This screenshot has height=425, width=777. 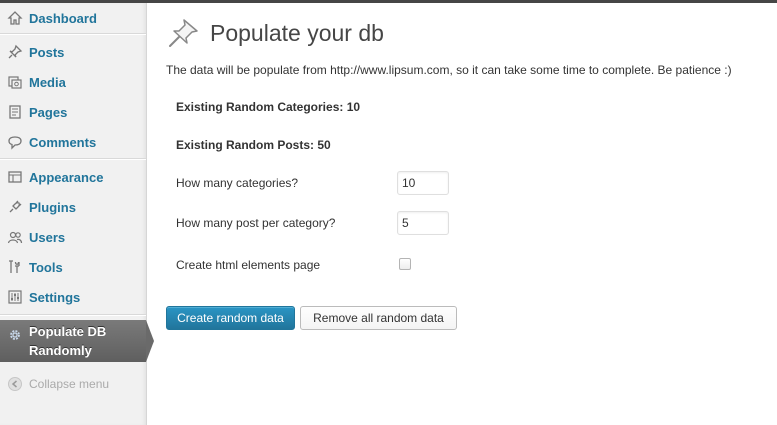 What do you see at coordinates (15, 384) in the screenshot?
I see `collapse-arrow-icon` at bounding box center [15, 384].